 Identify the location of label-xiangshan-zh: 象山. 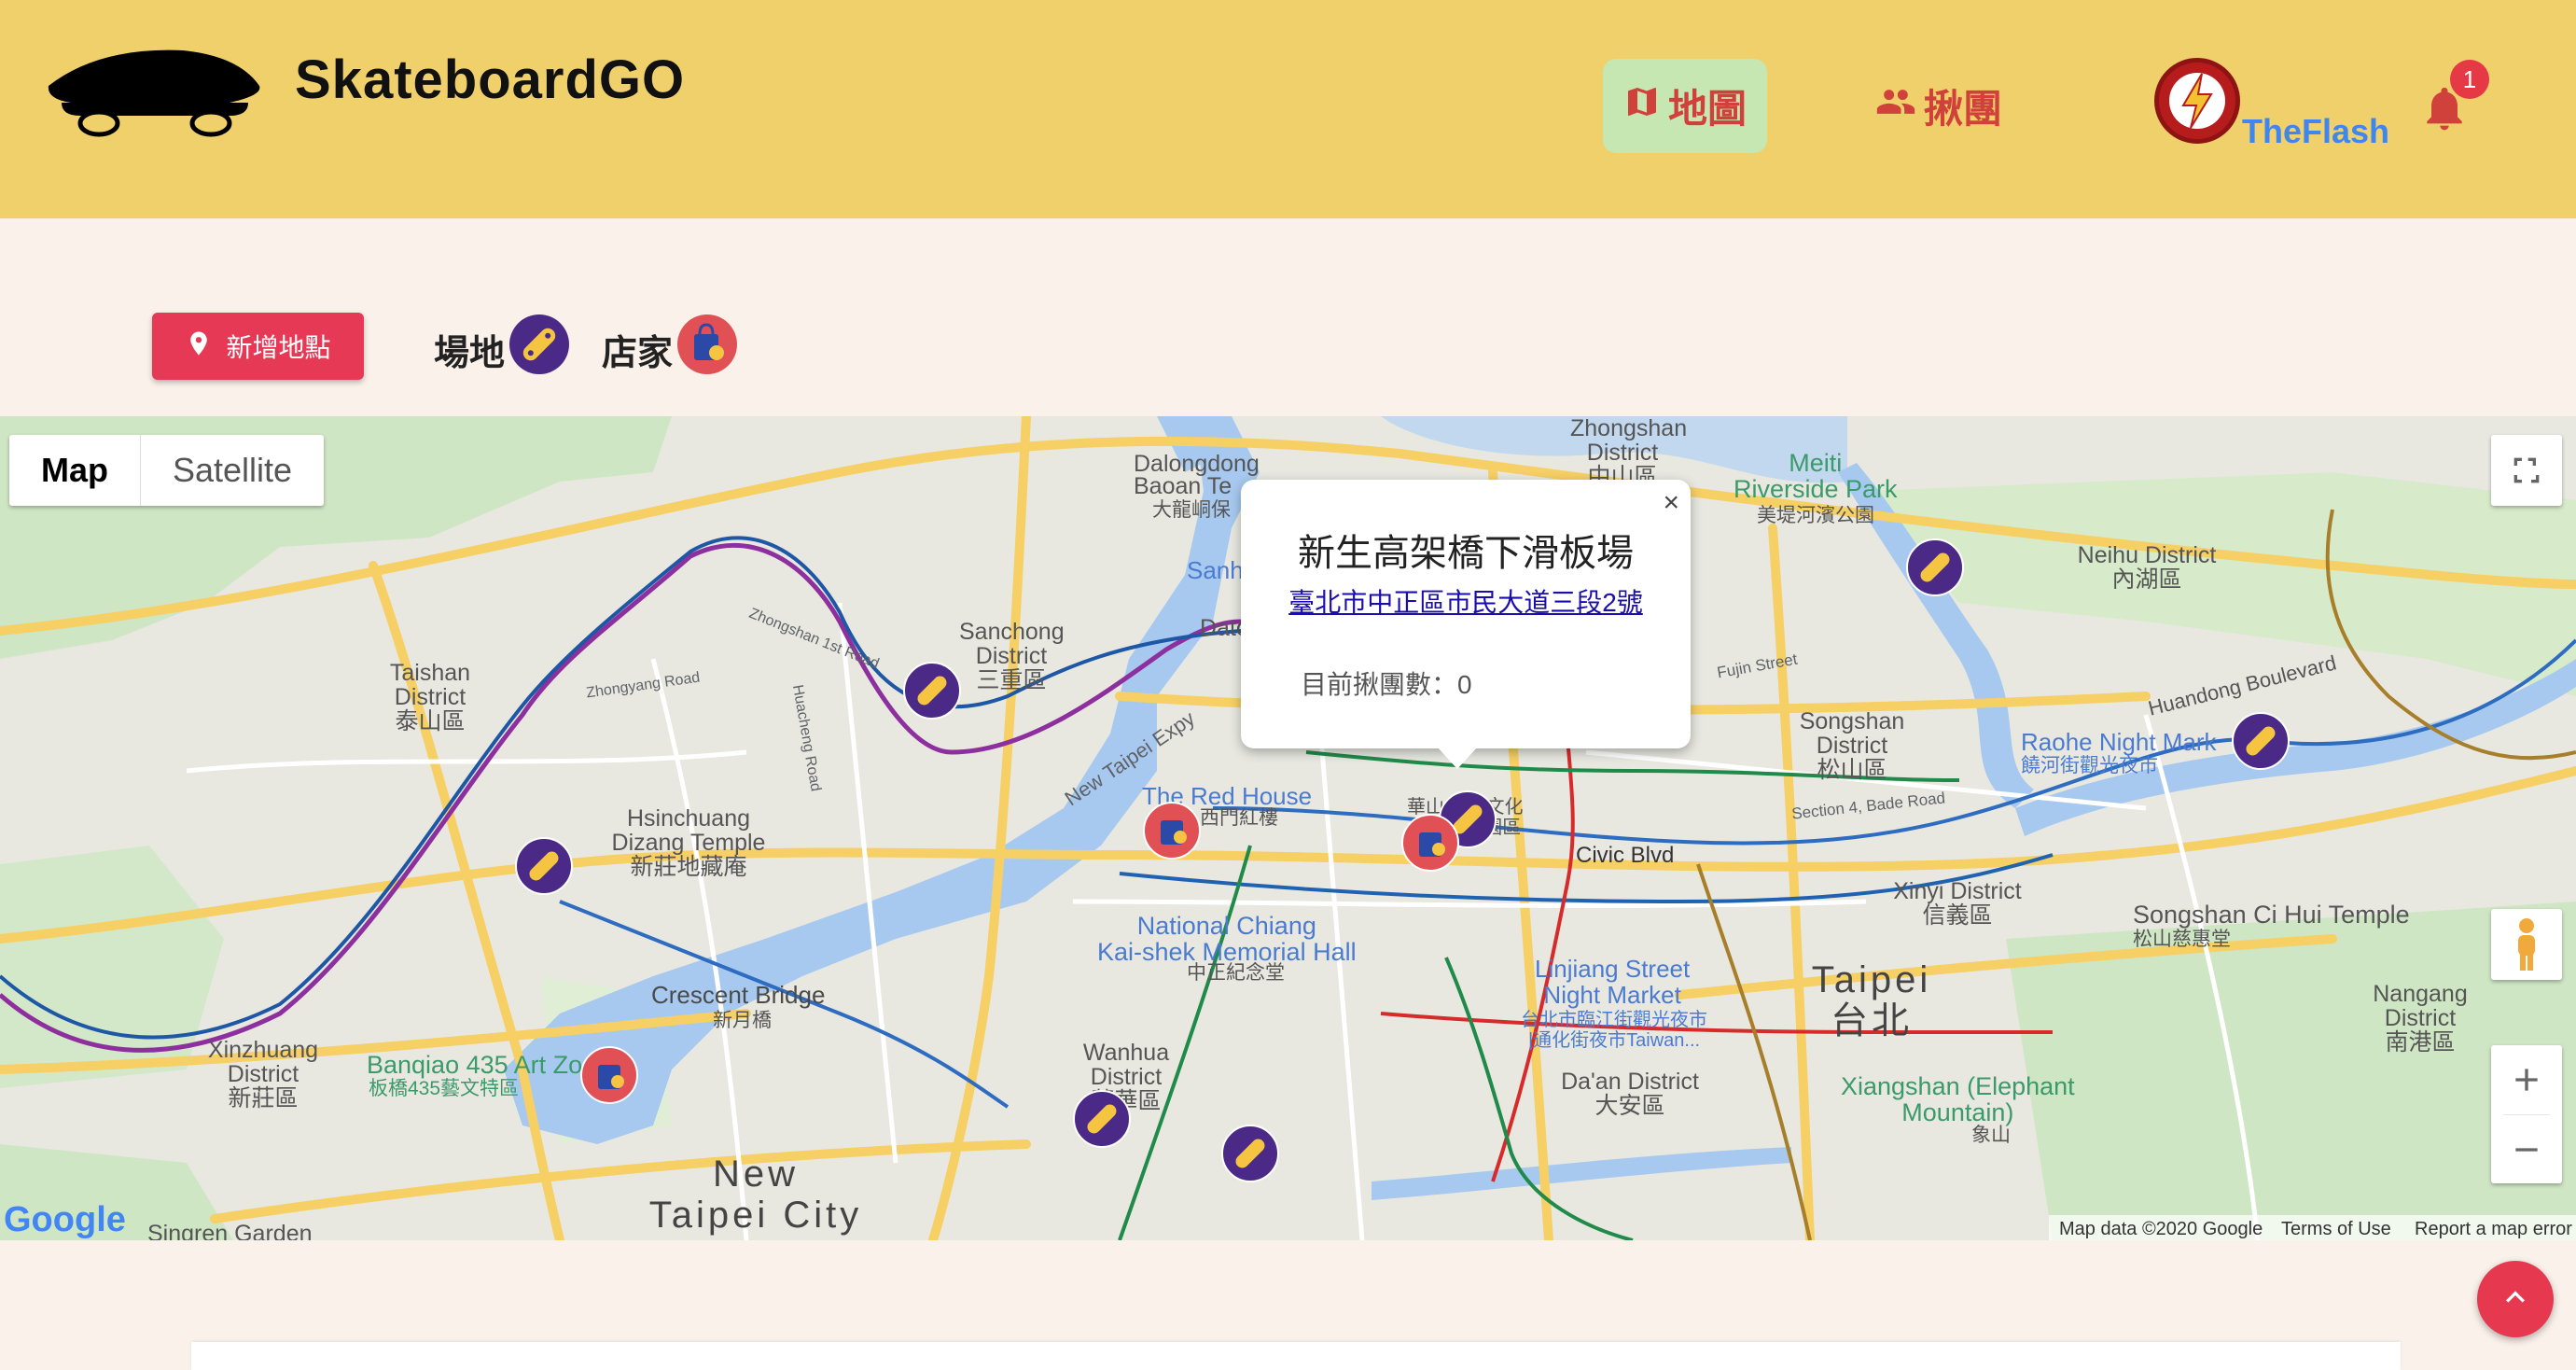
(1991, 1135).